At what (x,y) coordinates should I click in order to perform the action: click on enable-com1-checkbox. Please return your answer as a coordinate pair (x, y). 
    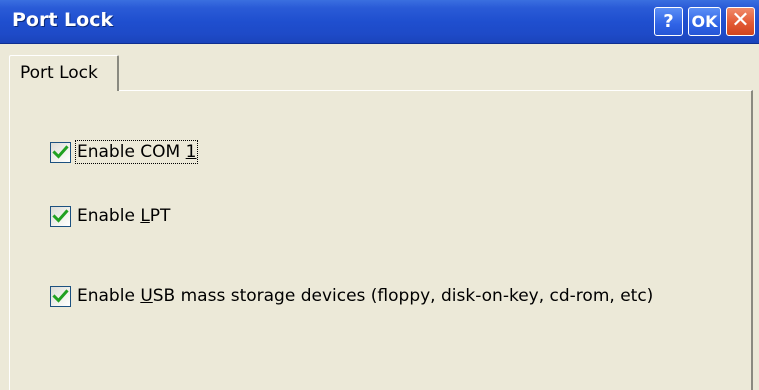
    Looking at the image, I should click on (60, 152).